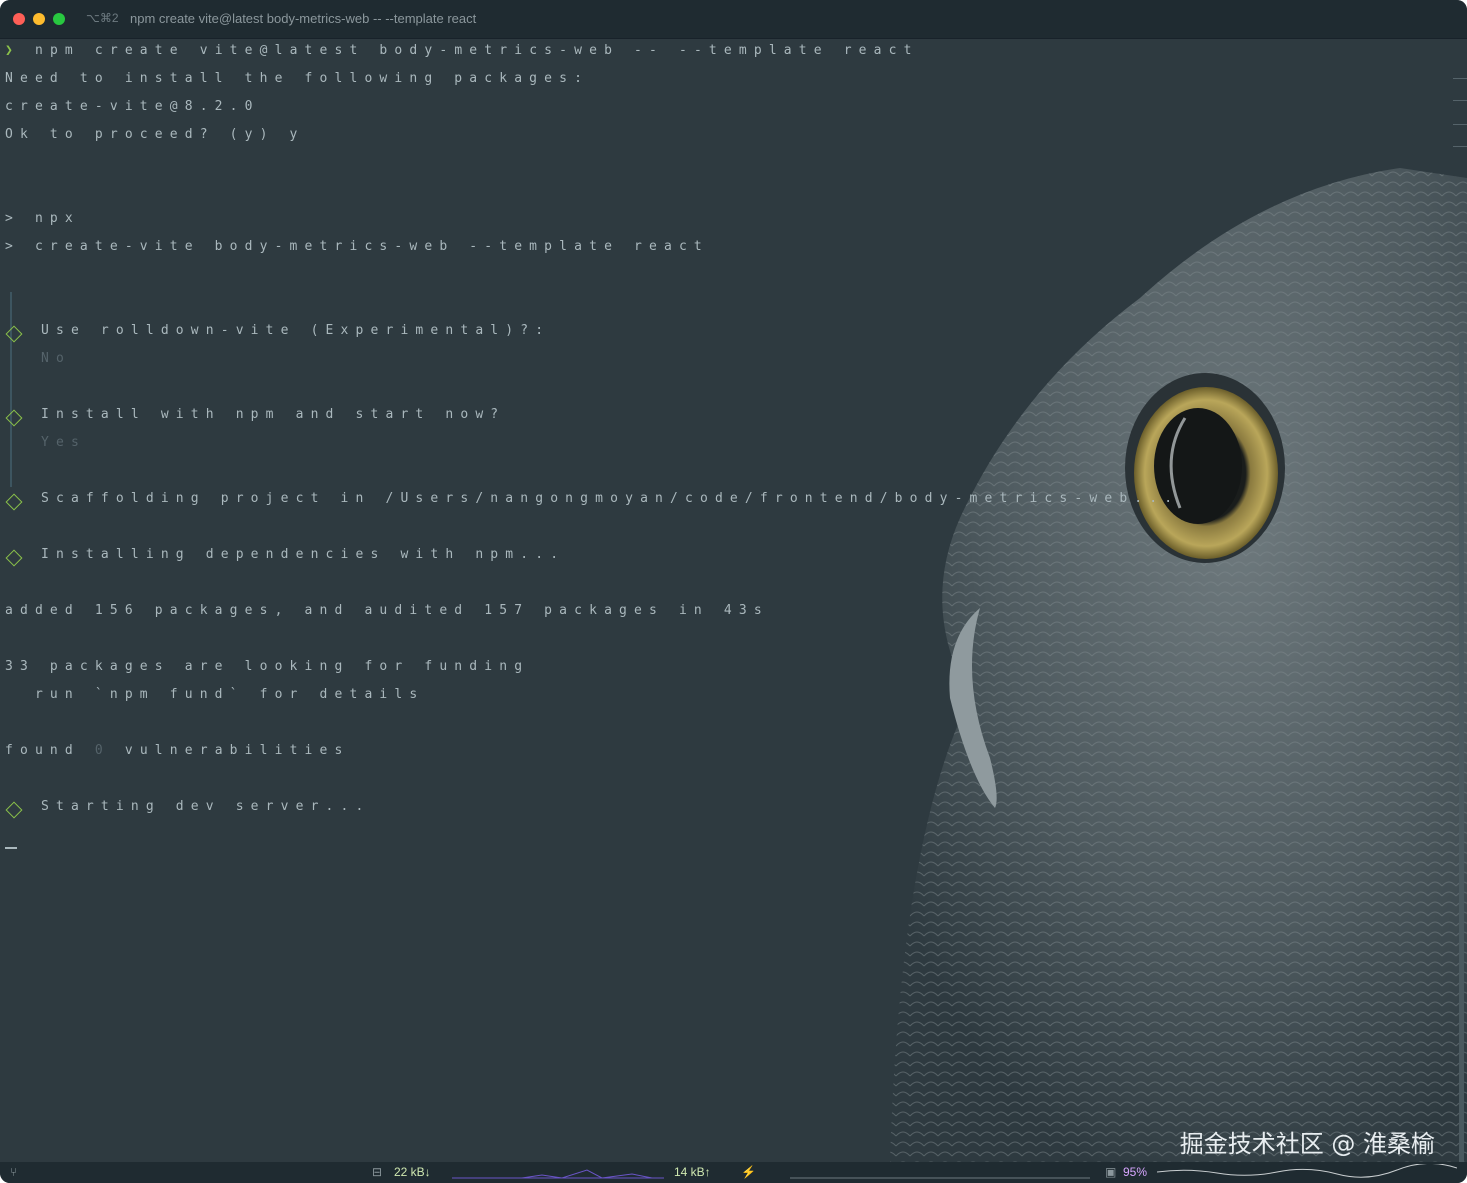 The height and width of the screenshot is (1183, 1467). Describe the element at coordinates (412, 1172) in the screenshot. I see `network-download: 22 kB↓` at that location.